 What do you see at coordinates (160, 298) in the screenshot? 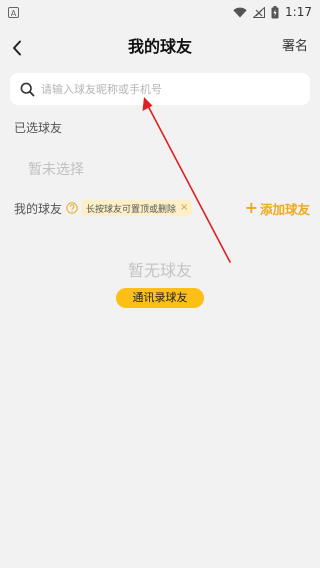
I see `contacts-friends-button: 通讯录球友` at bounding box center [160, 298].